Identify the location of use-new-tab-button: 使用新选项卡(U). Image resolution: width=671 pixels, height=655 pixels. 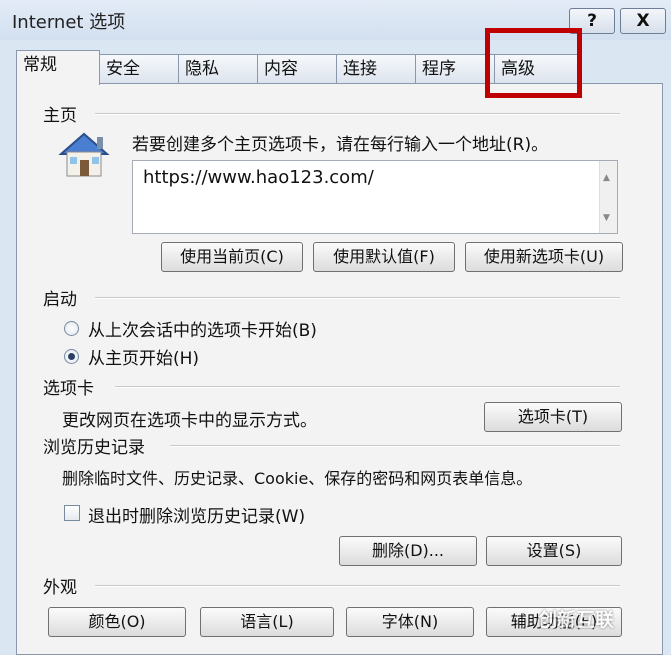
(544, 257).